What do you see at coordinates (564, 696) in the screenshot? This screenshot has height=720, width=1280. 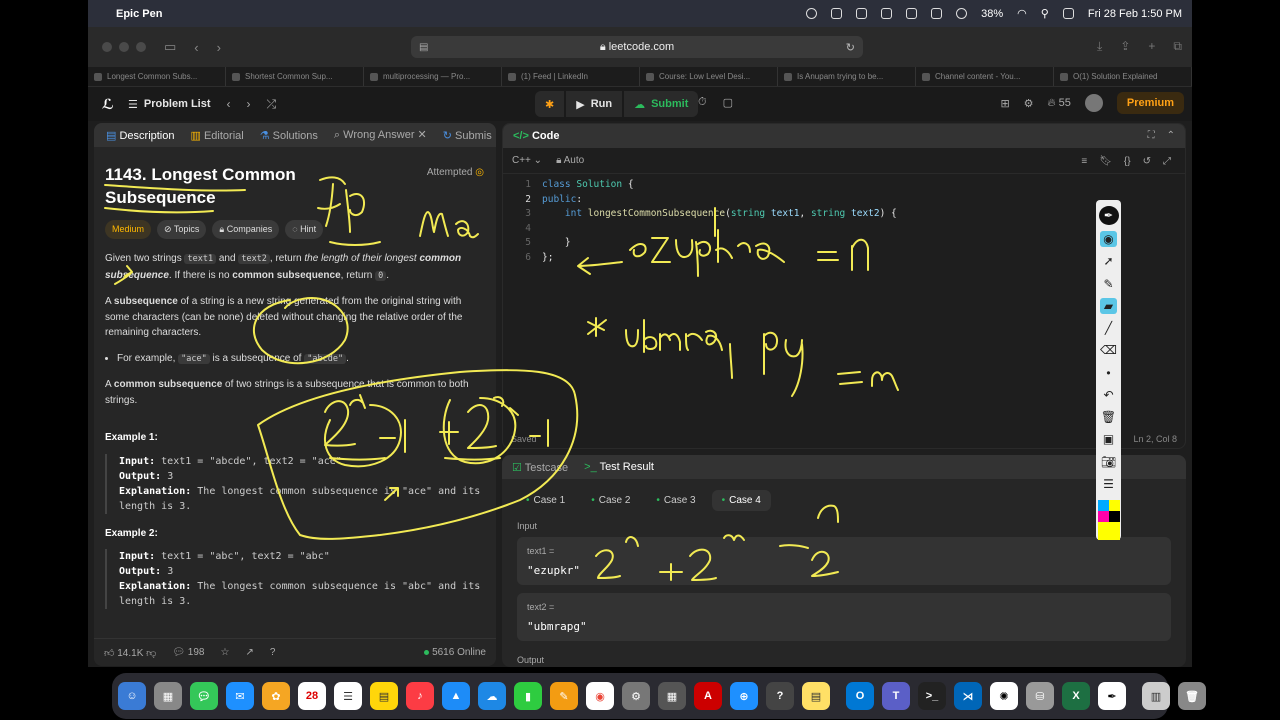 I see `pages-icon: ✎` at bounding box center [564, 696].